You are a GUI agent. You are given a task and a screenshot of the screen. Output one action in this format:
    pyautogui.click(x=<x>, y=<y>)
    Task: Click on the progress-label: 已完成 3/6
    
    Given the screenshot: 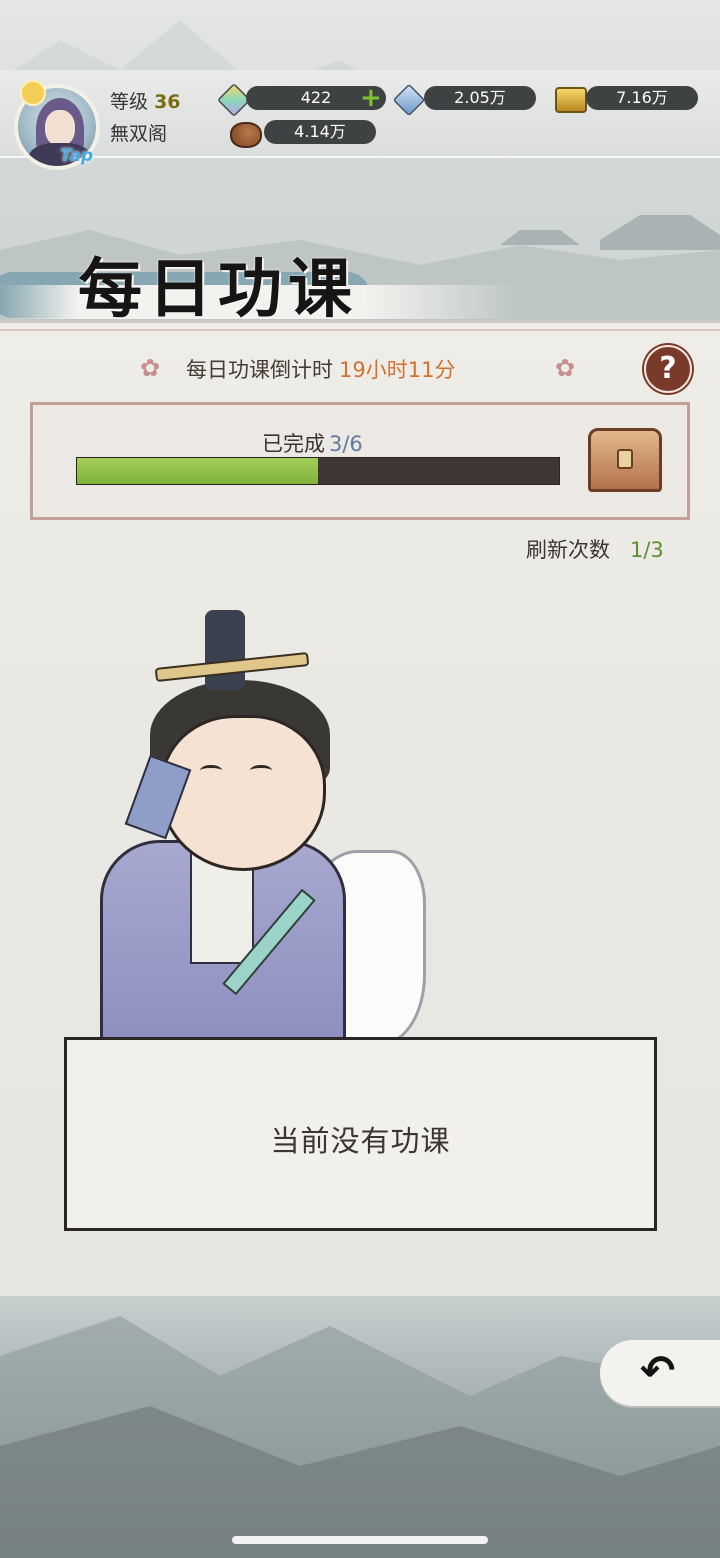 What is the action you would take?
    pyautogui.click(x=312, y=443)
    